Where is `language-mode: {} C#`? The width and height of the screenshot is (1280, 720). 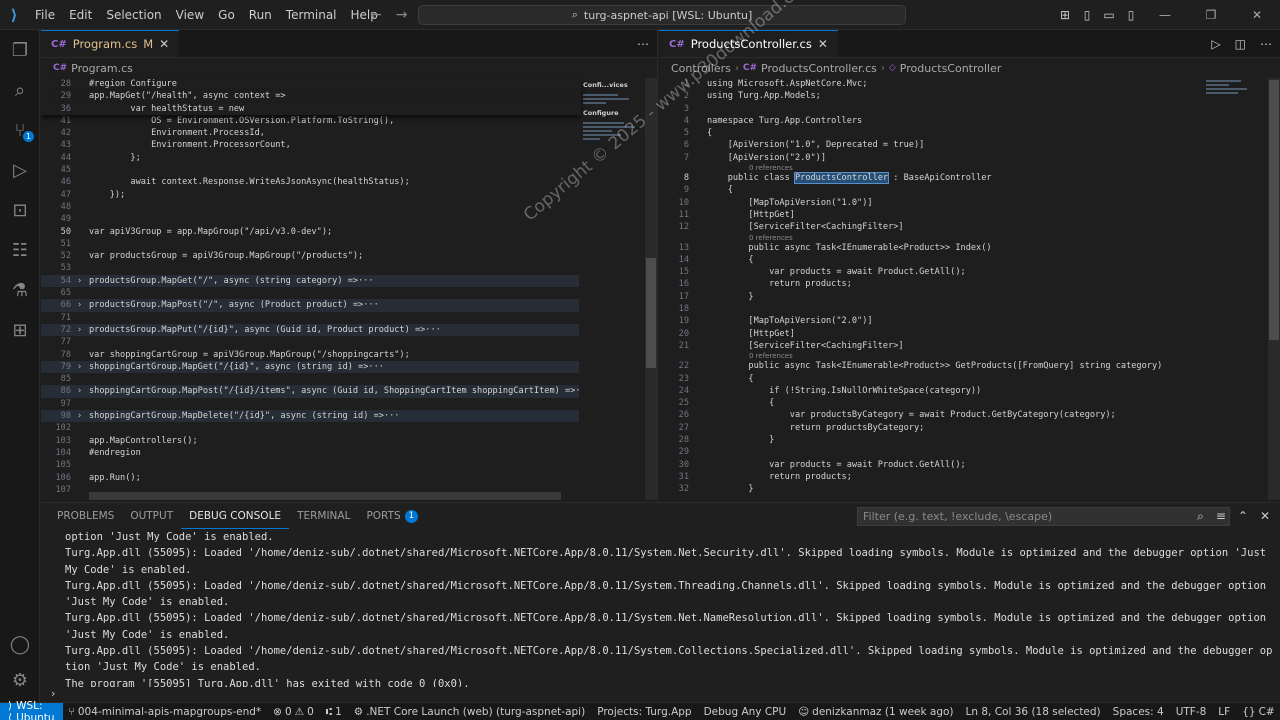 language-mode: {} C# is located at coordinates (1258, 712).